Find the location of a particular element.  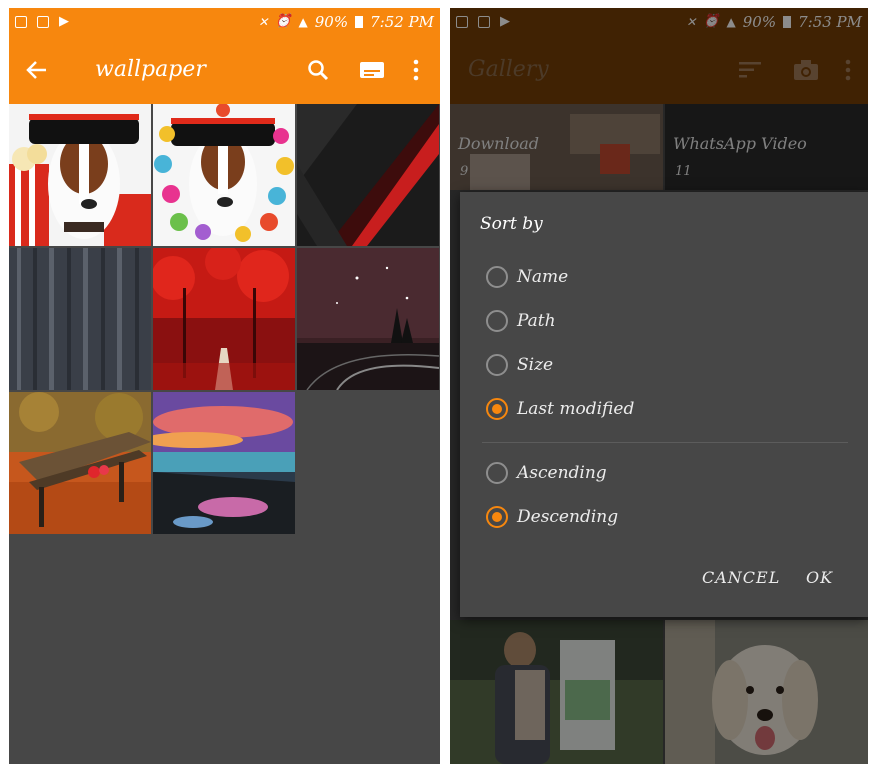

option-label: Size is located at coordinates (535, 365).